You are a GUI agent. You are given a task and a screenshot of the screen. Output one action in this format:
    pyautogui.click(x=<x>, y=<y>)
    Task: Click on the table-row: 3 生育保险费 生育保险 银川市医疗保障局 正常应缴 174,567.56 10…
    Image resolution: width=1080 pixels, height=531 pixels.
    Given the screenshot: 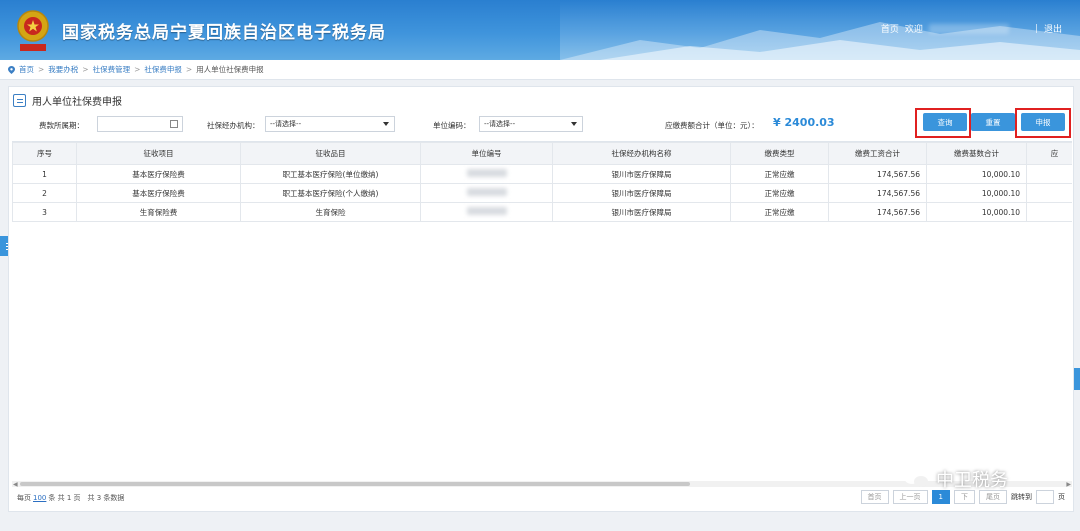 What is the action you would take?
    pyautogui.click(x=542, y=212)
    